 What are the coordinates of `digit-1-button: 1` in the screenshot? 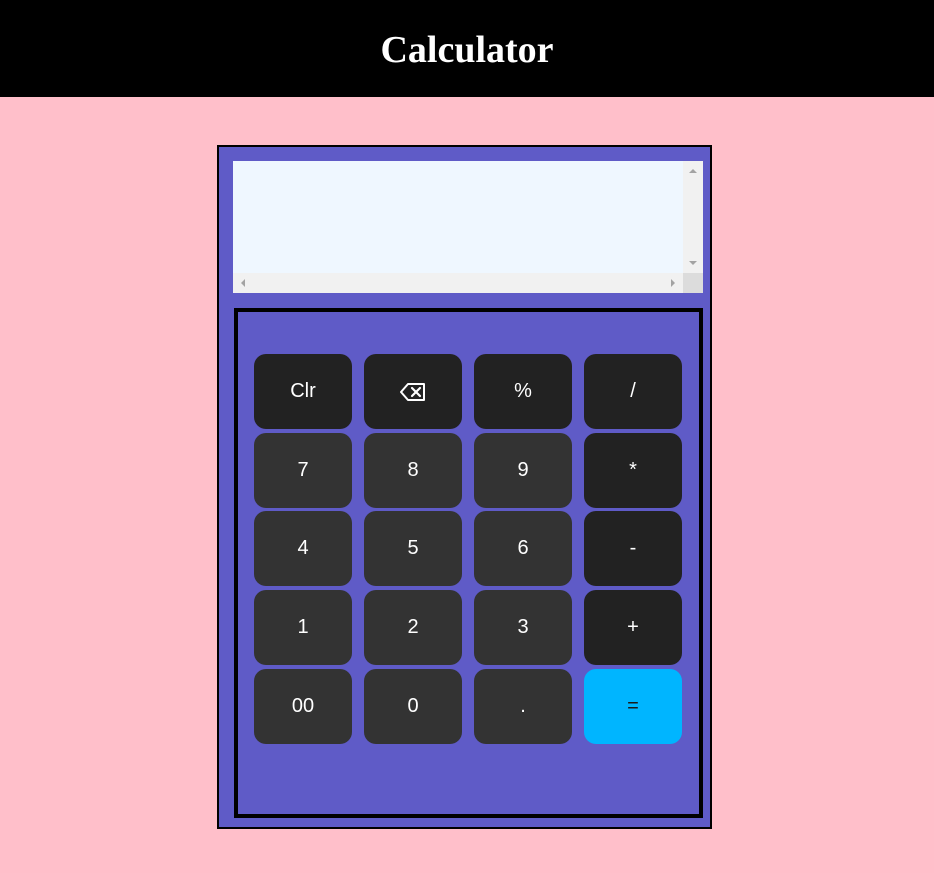 It's located at (303, 627).